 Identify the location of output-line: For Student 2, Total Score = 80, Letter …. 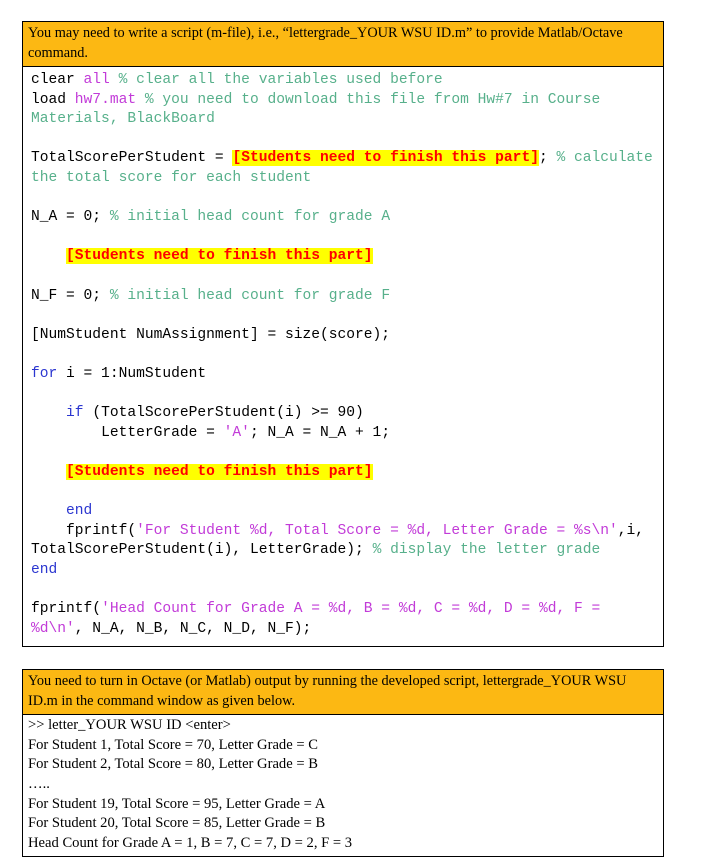
(173, 764).